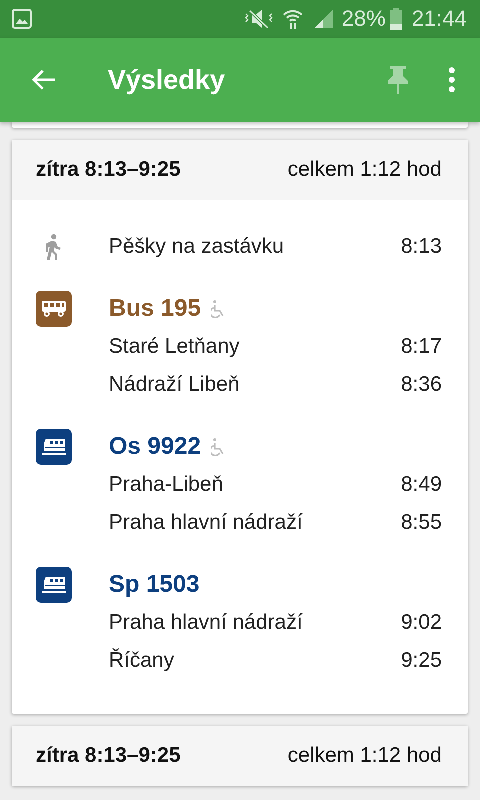 Image resolution: width=480 pixels, height=800 pixels. I want to click on walk-instruction: Pěšky na zastávku, so click(197, 247).